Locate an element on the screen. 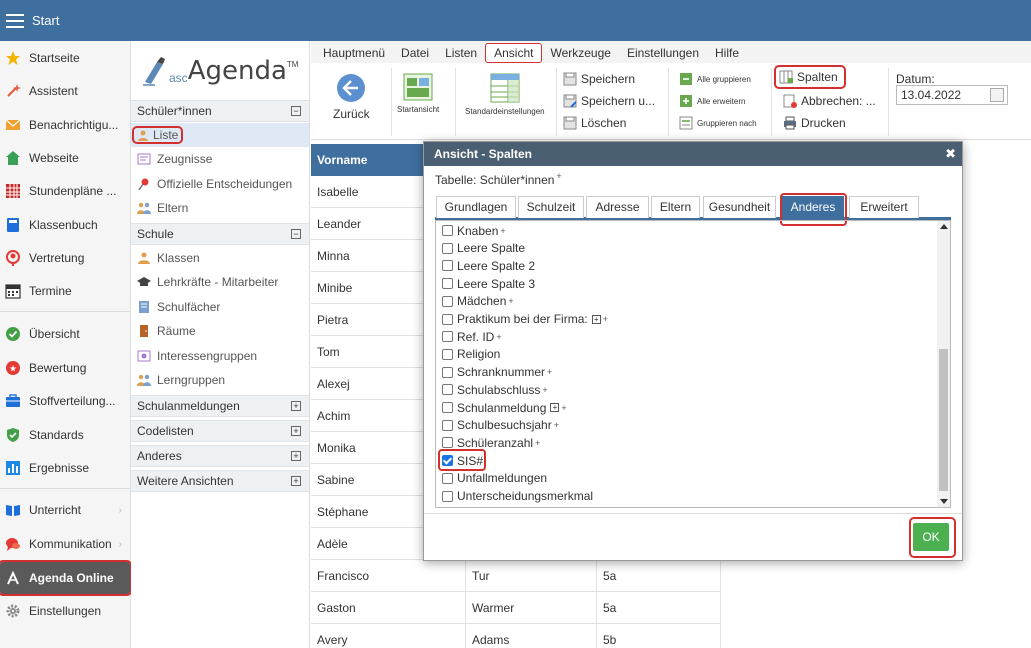 The height and width of the screenshot is (648, 1031). section-header-anderes: Anderes + is located at coordinates (220, 456).